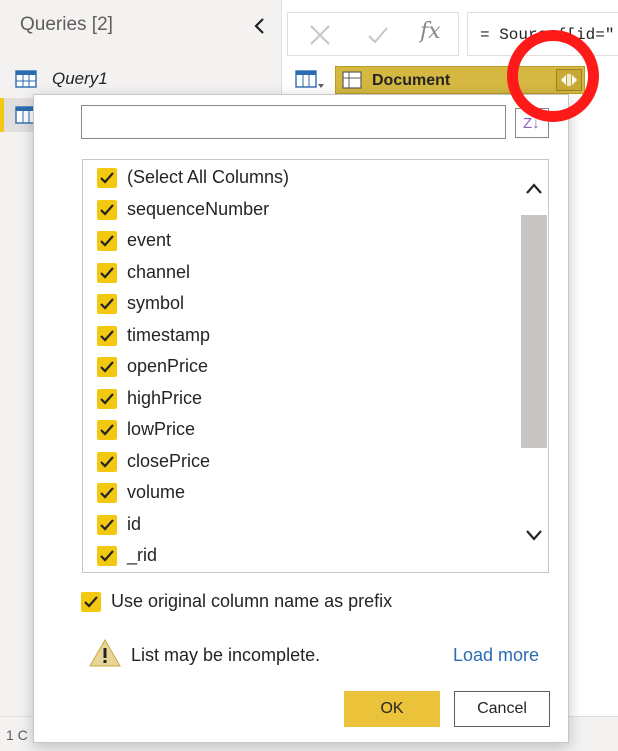 This screenshot has width=618, height=751. What do you see at coordinates (547, 35) in the screenshot?
I see `formula-text: = Source{[id="` at bounding box center [547, 35].